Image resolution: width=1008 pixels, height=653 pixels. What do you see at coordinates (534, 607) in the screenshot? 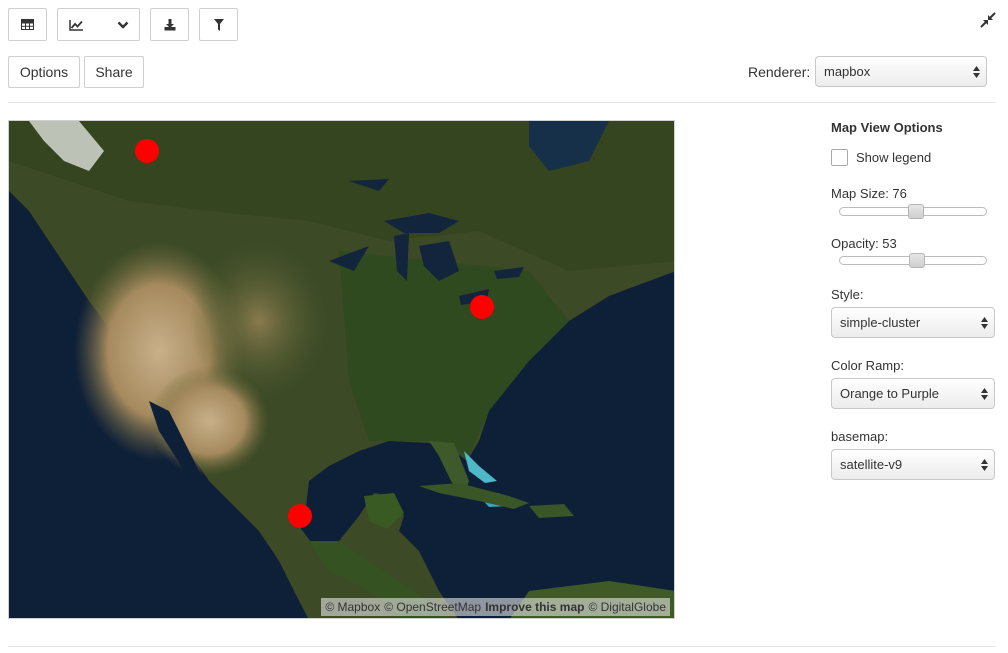
I see `improve-map-link: Improve this map` at bounding box center [534, 607].